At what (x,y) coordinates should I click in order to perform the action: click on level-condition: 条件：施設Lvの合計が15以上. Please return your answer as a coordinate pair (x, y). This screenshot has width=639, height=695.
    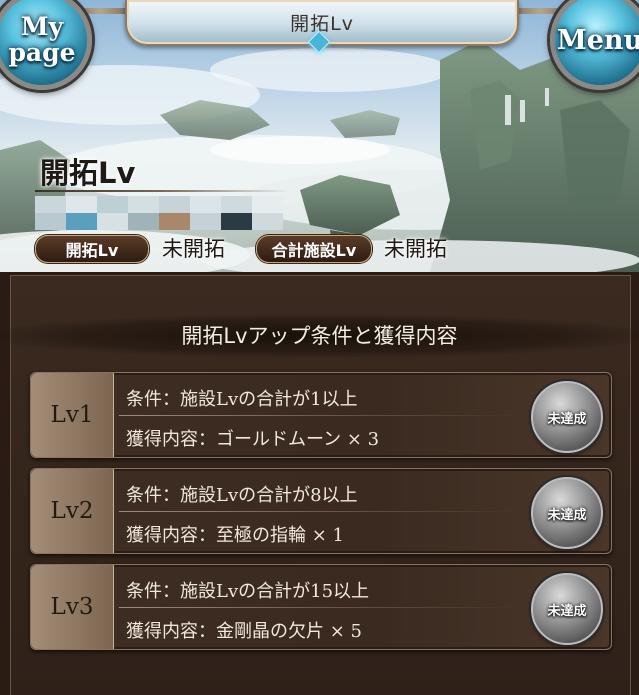
    Looking at the image, I should click on (248, 591).